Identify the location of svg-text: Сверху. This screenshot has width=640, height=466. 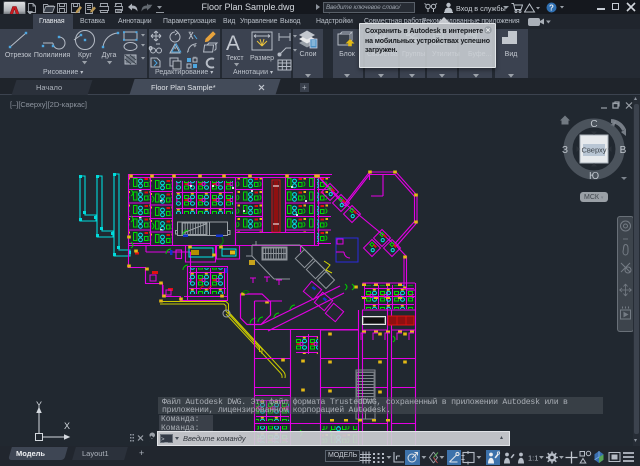
(593, 150).